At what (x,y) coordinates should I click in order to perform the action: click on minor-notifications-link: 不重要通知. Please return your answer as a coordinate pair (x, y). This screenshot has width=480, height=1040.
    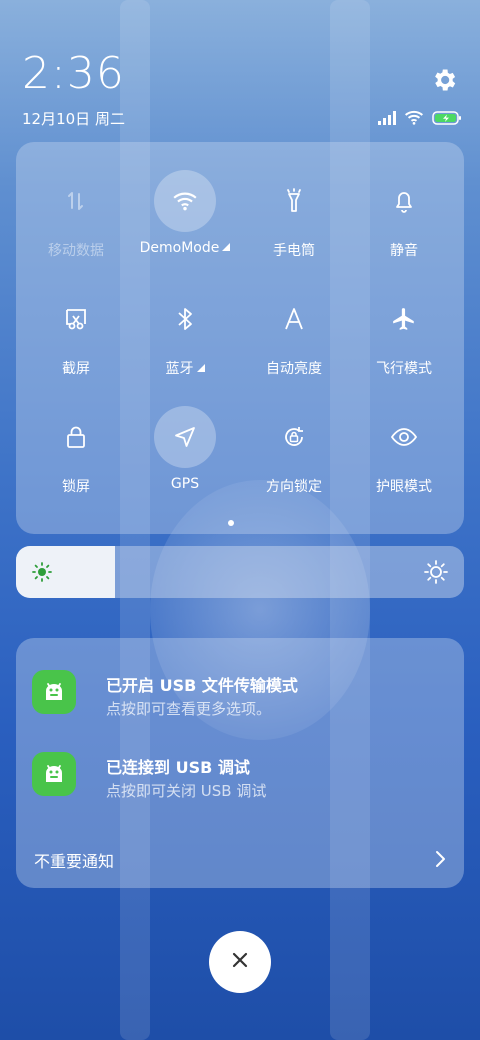
    Looking at the image, I should click on (74, 860).